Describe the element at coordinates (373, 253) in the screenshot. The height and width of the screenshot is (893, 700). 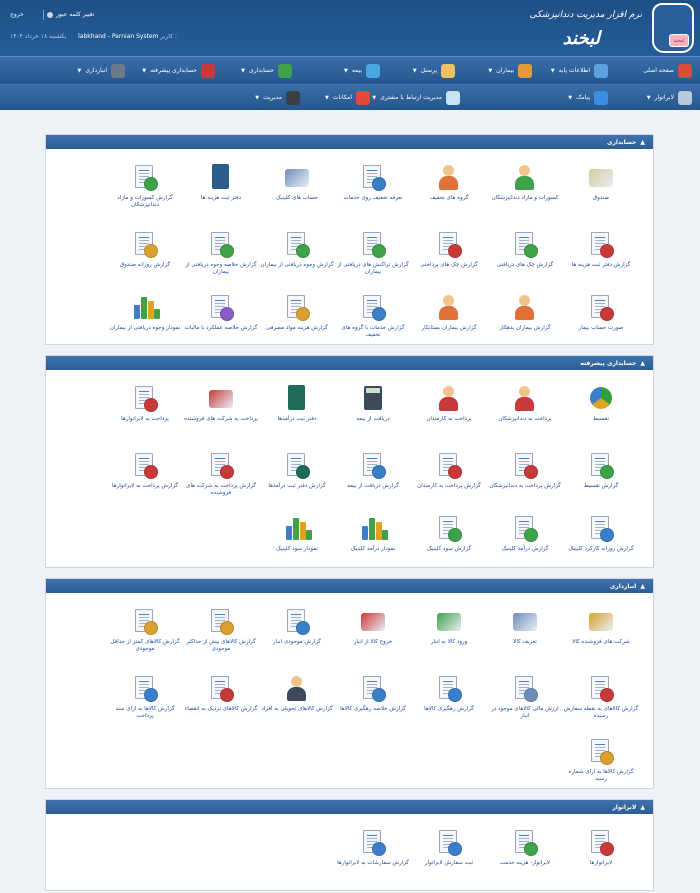
I see `shortcut-tile: گزارش تراکنش های دریافتی از بیماران` at that location.